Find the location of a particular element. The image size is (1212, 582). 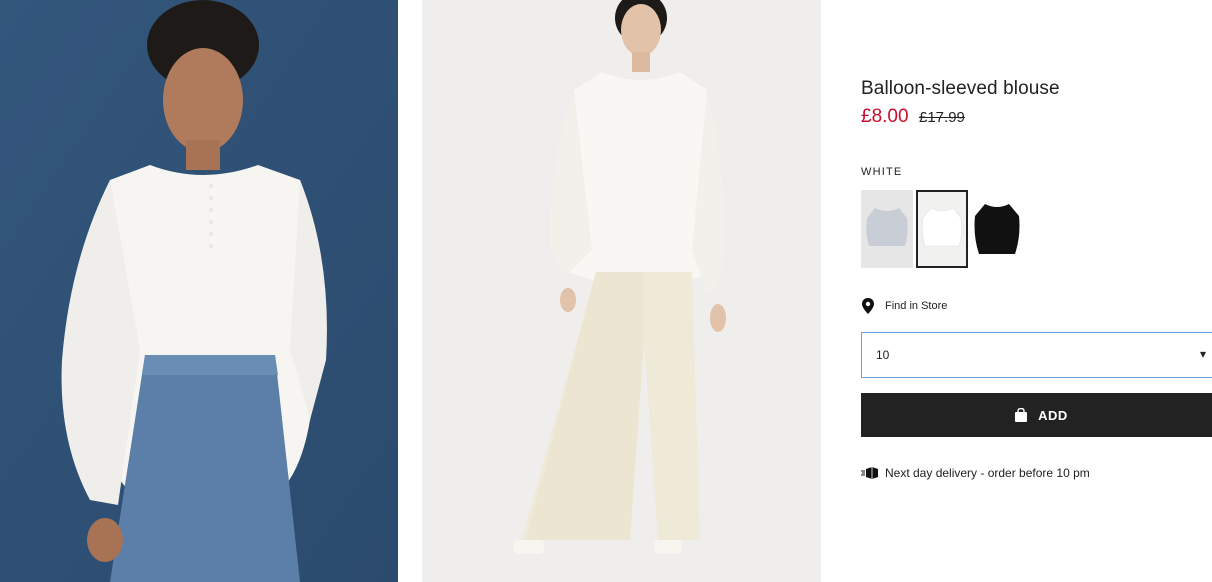

add-to-bag-button: ADD is located at coordinates (1036, 415).